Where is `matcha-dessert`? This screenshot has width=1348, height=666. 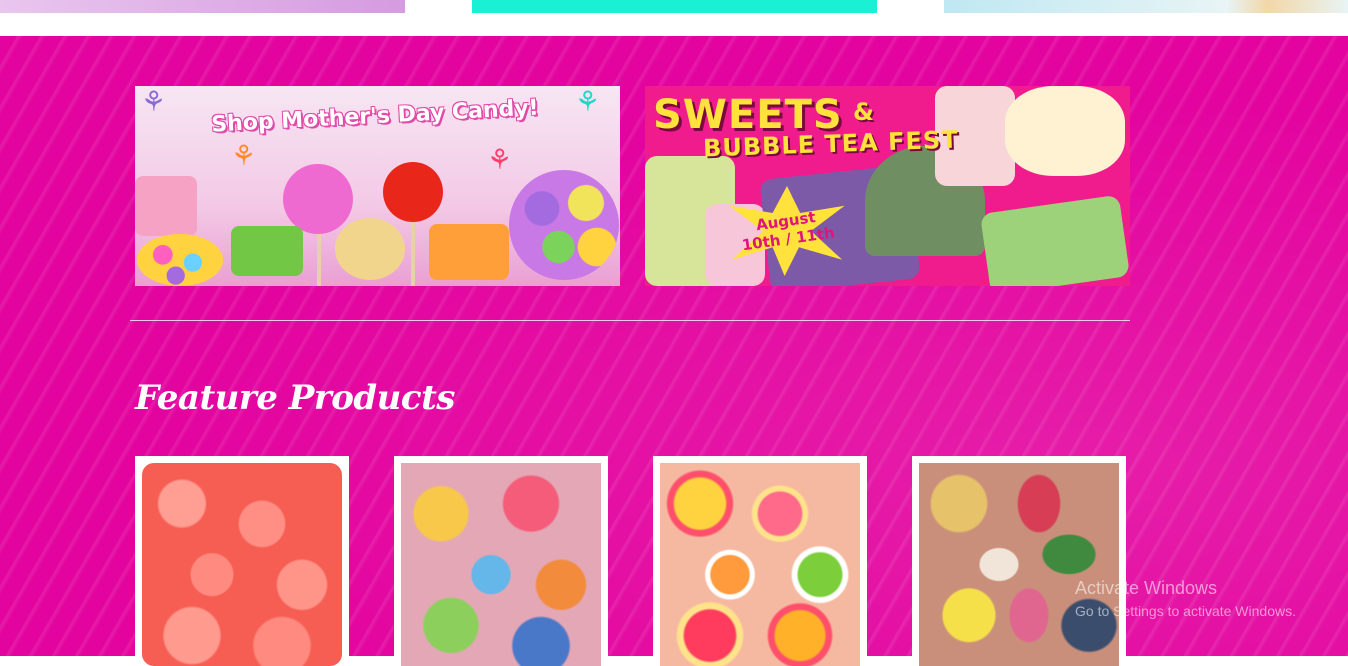
matcha-dessert is located at coordinates (1054, 240).